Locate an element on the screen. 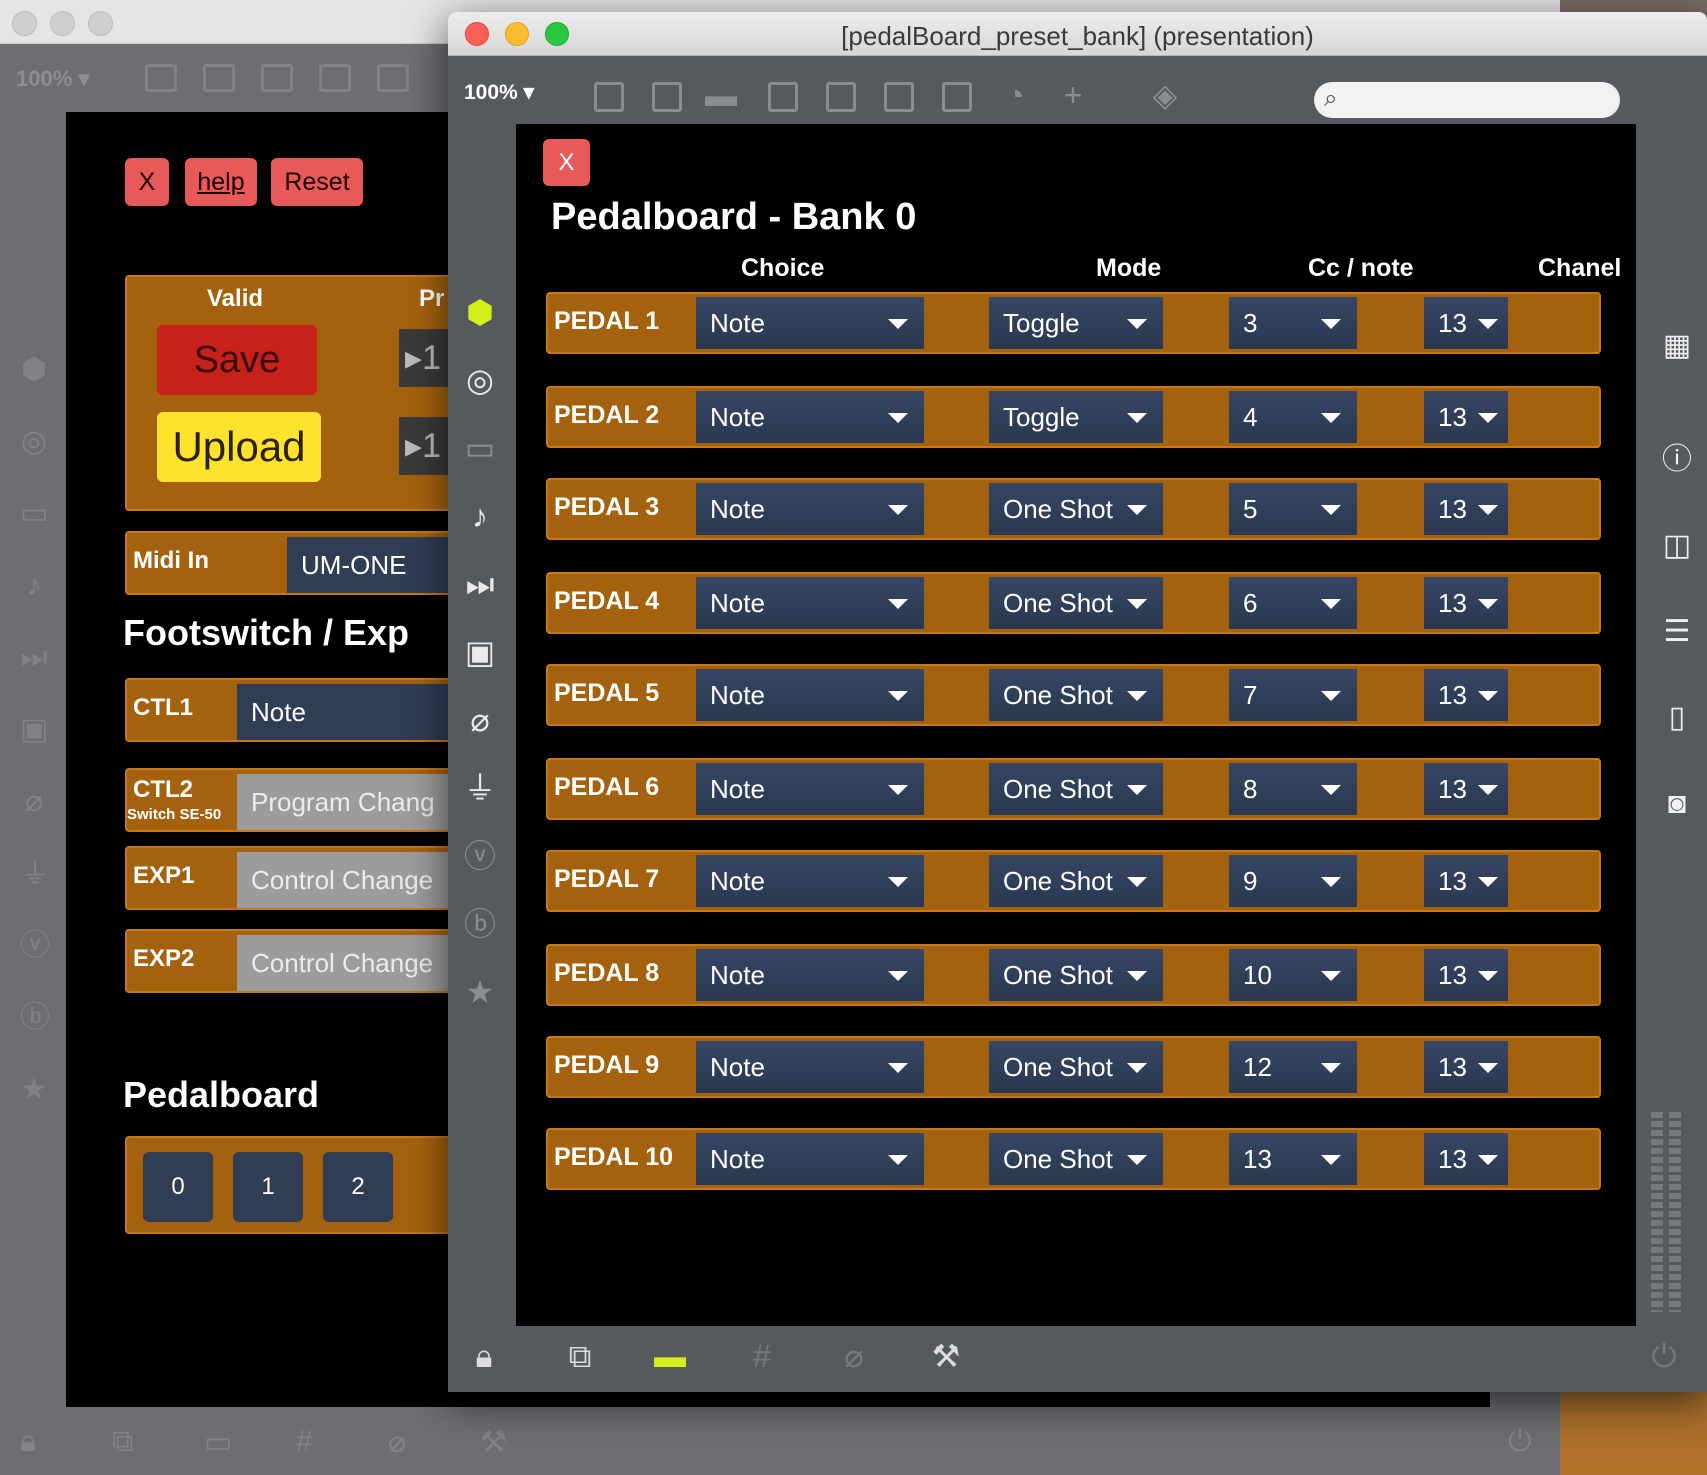  cc-dropdown: 9 is located at coordinates (1293, 881).